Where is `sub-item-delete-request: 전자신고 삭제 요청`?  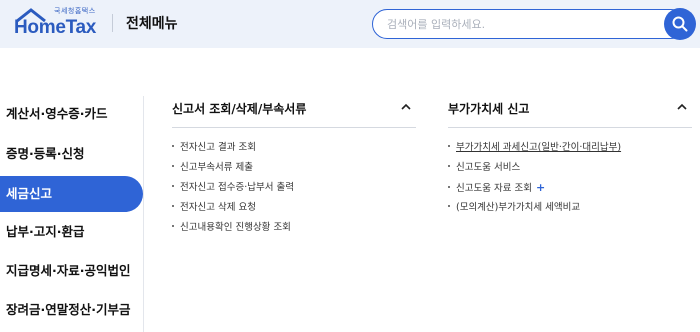 sub-item-delete-request: 전자신고 삭제 요청 is located at coordinates (214, 208).